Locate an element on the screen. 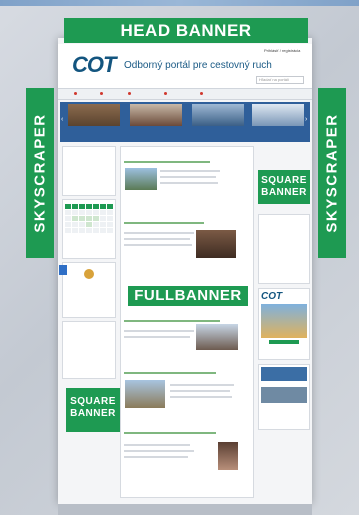  carousel-prev-icon: ‹ is located at coordinates (62, 119).